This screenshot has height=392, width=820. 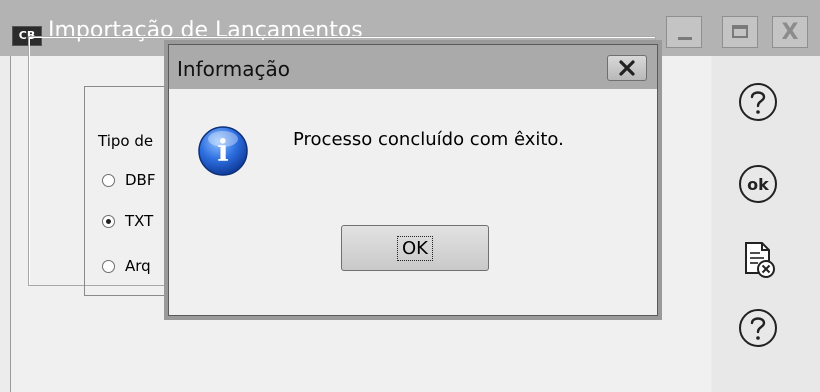 What do you see at coordinates (138, 266) in the screenshot?
I see `radio-label: Arq` at bounding box center [138, 266].